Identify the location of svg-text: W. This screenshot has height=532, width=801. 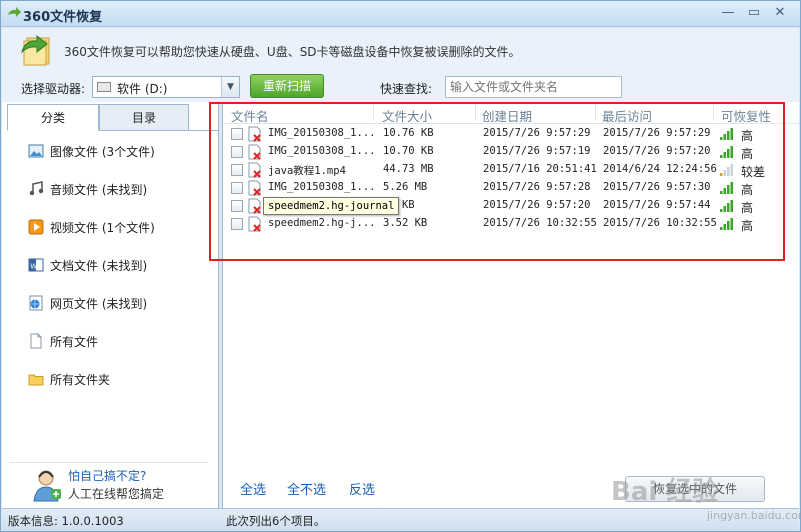
(33, 267).